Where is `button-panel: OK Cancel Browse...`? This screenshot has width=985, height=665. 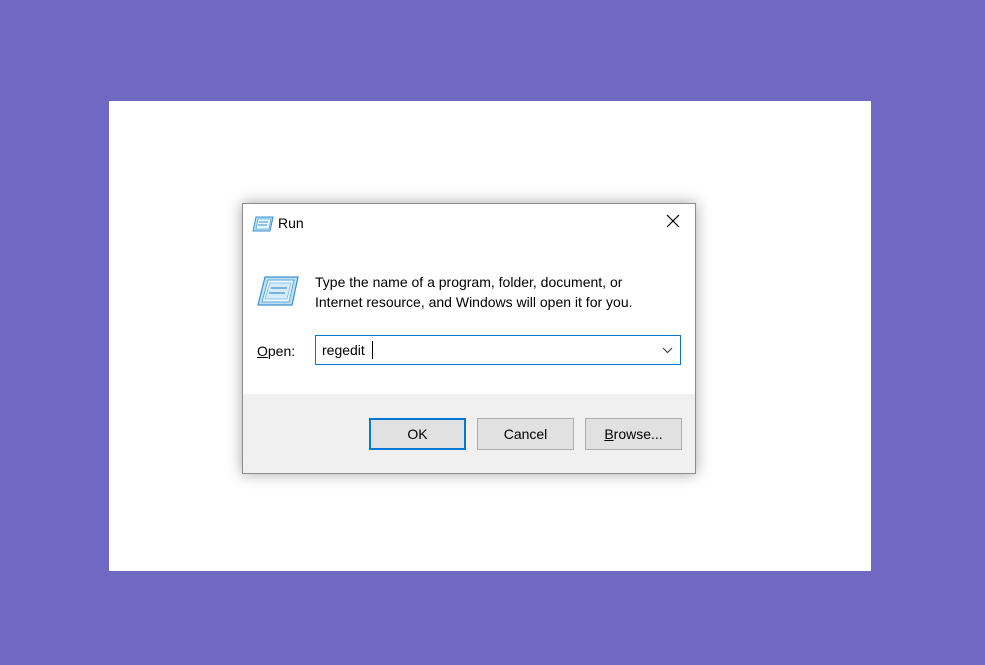 button-panel: OK Cancel Browse... is located at coordinates (469, 433).